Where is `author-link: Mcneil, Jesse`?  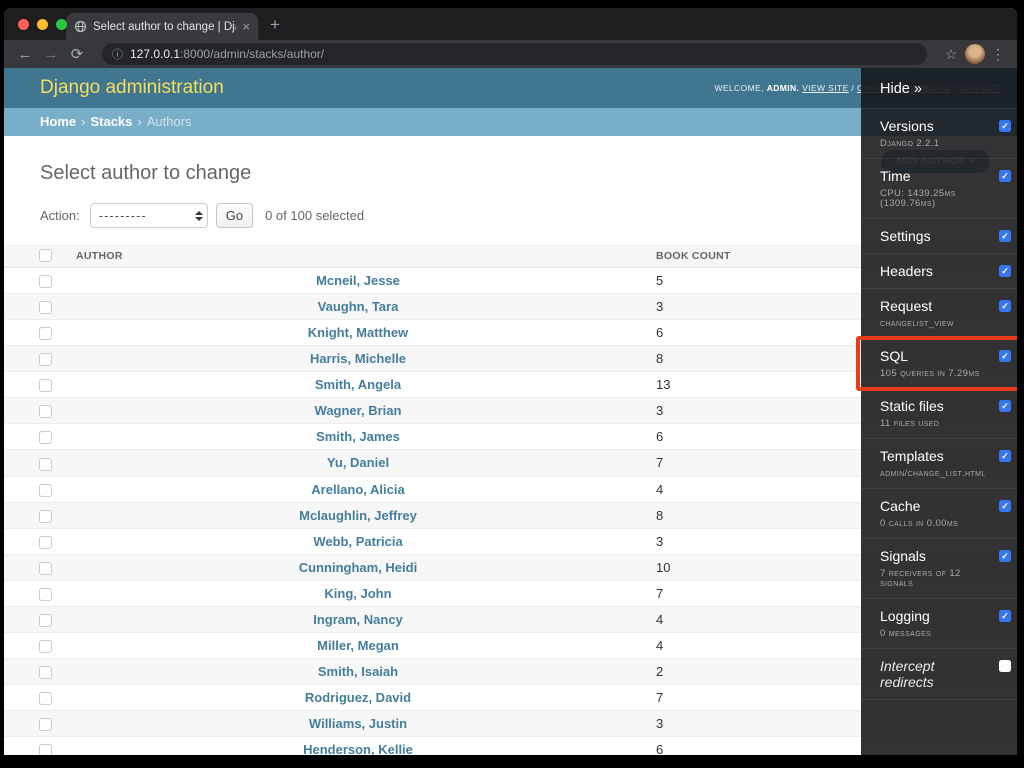
author-link: Mcneil, Jesse is located at coordinates (358, 280).